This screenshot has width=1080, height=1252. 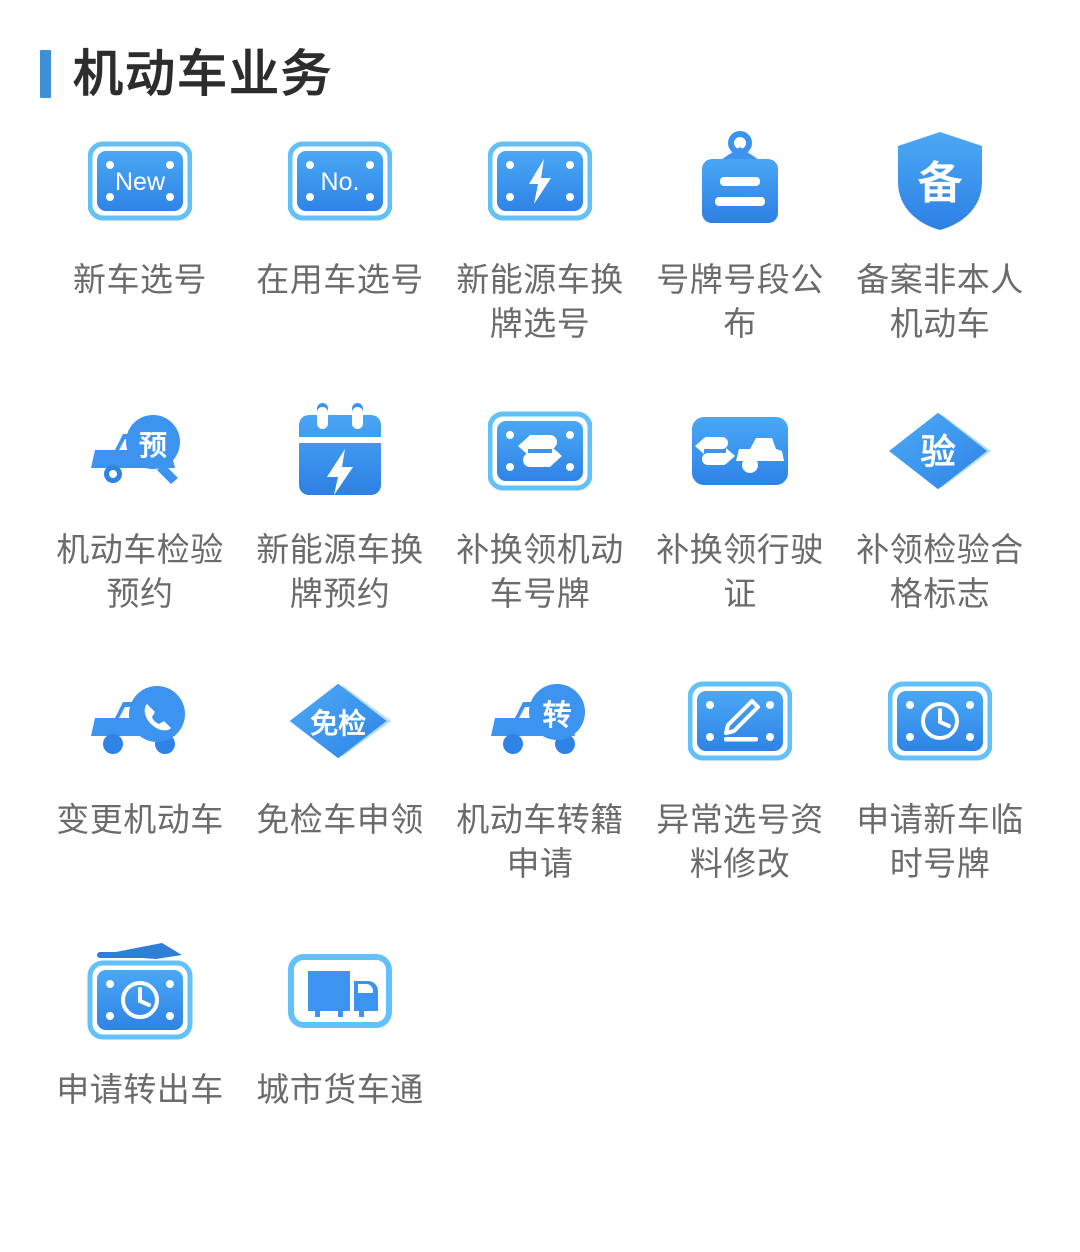 What do you see at coordinates (940, 183) in the screenshot?
I see `shield-glyph: 备` at bounding box center [940, 183].